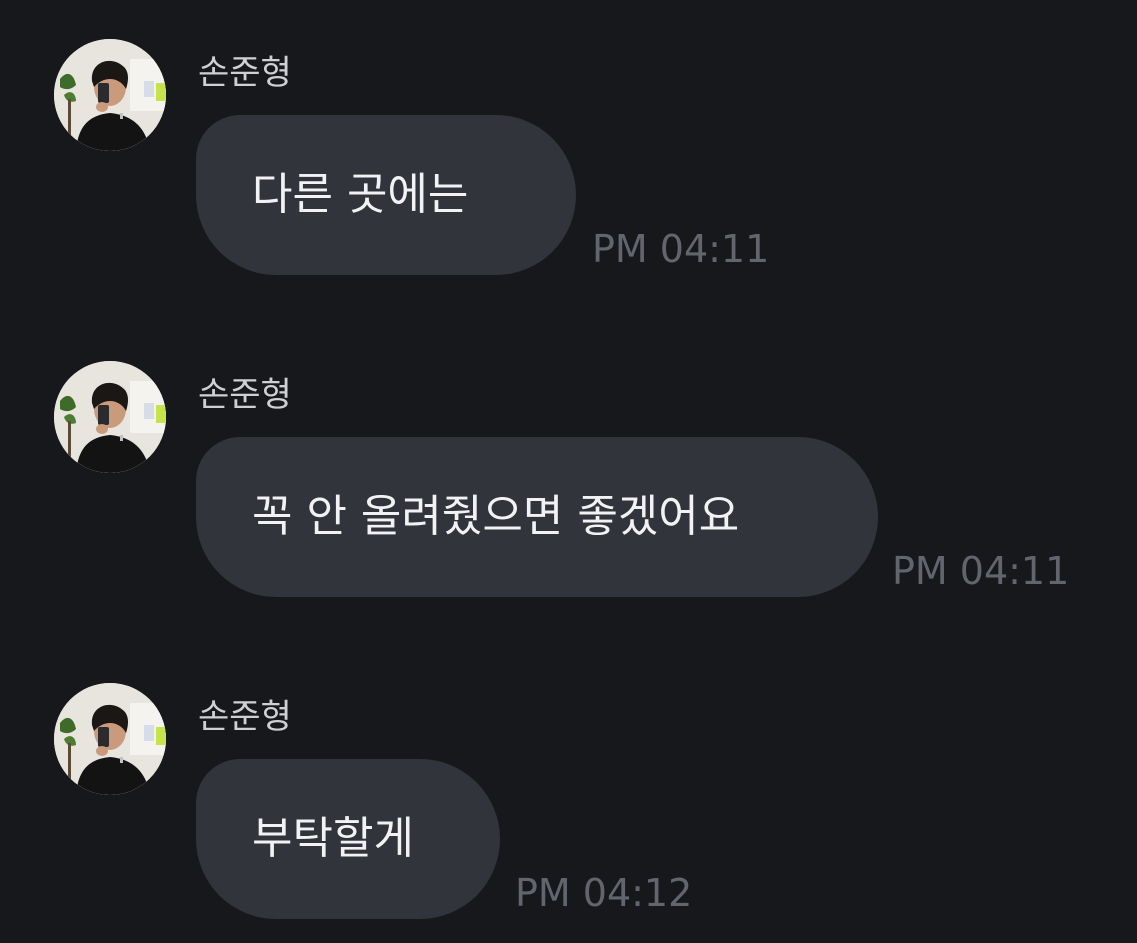 The width and height of the screenshot is (1137, 943). Describe the element at coordinates (604, 893) in the screenshot. I see `message-timestamp: PM 04:12` at that location.